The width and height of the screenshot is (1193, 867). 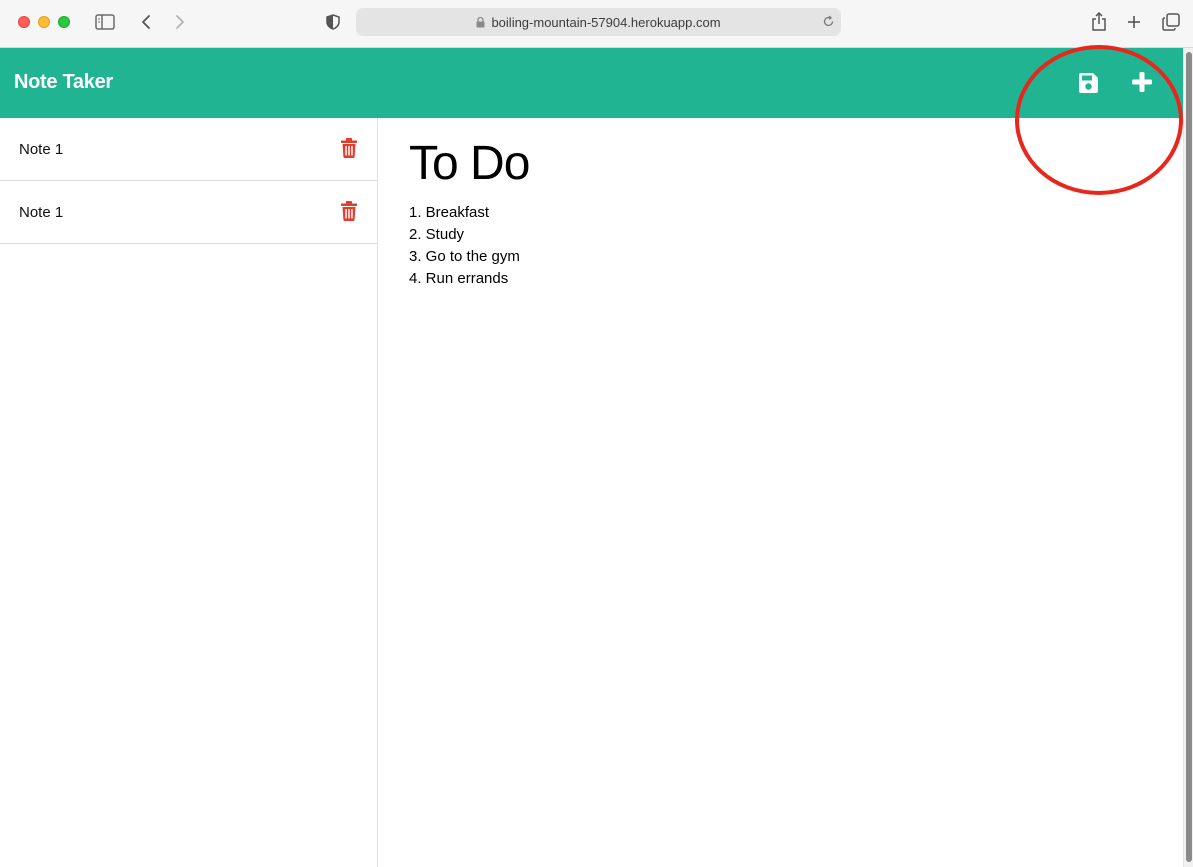 What do you see at coordinates (591, 83) in the screenshot?
I see `app-header: Note Taker` at bounding box center [591, 83].